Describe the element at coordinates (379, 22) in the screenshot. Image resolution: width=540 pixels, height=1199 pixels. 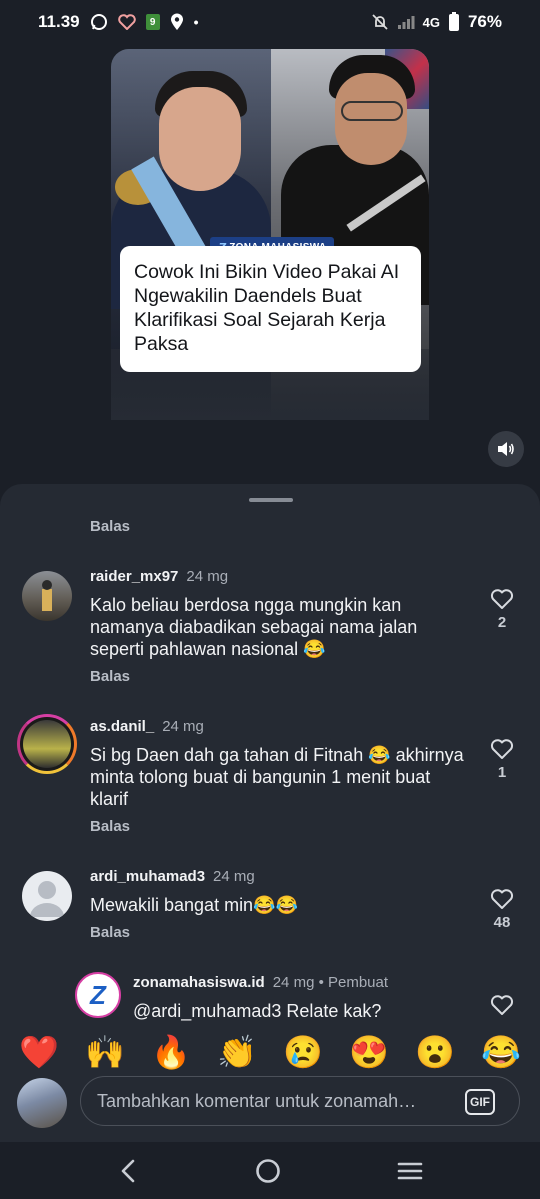
I see `mute-icon` at that location.